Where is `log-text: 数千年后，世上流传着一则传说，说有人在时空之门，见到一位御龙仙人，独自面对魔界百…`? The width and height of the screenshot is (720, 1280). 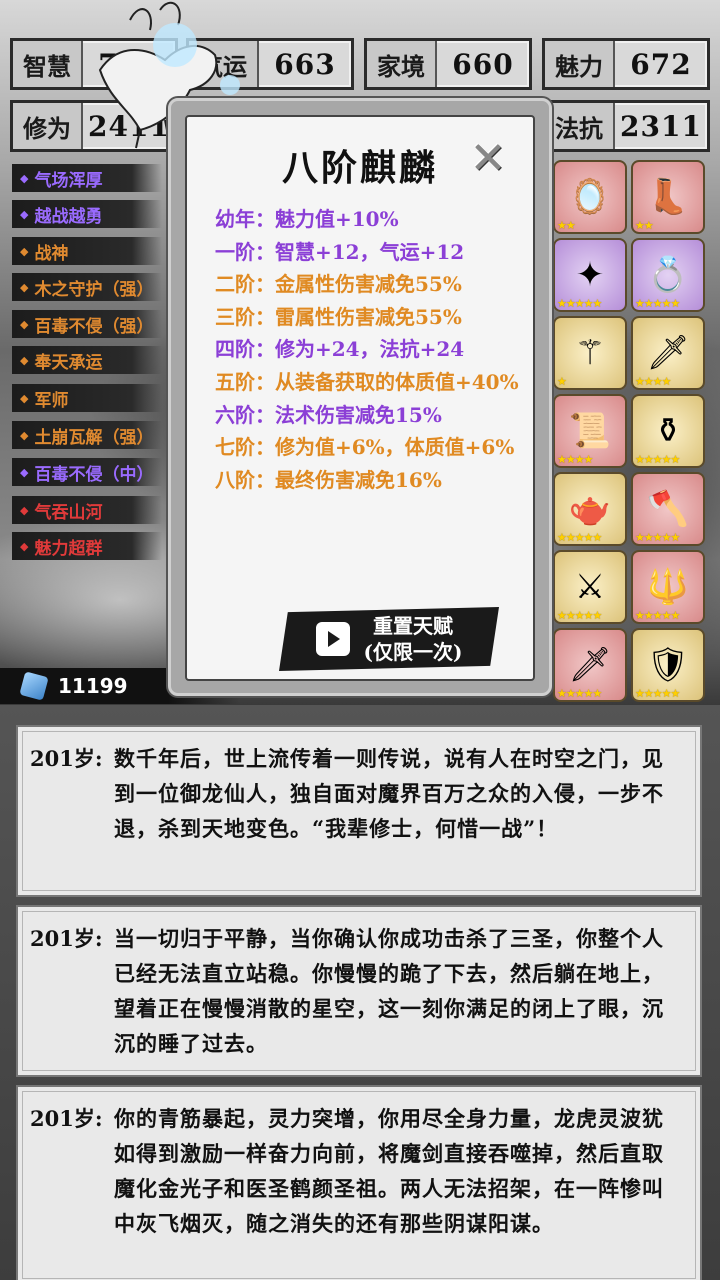
log-text: 数千年后，世上流传着一则传说，说有人在时空之门，见到一位御龙仙人，独自面对魔界百… is located at coordinates (389, 793).